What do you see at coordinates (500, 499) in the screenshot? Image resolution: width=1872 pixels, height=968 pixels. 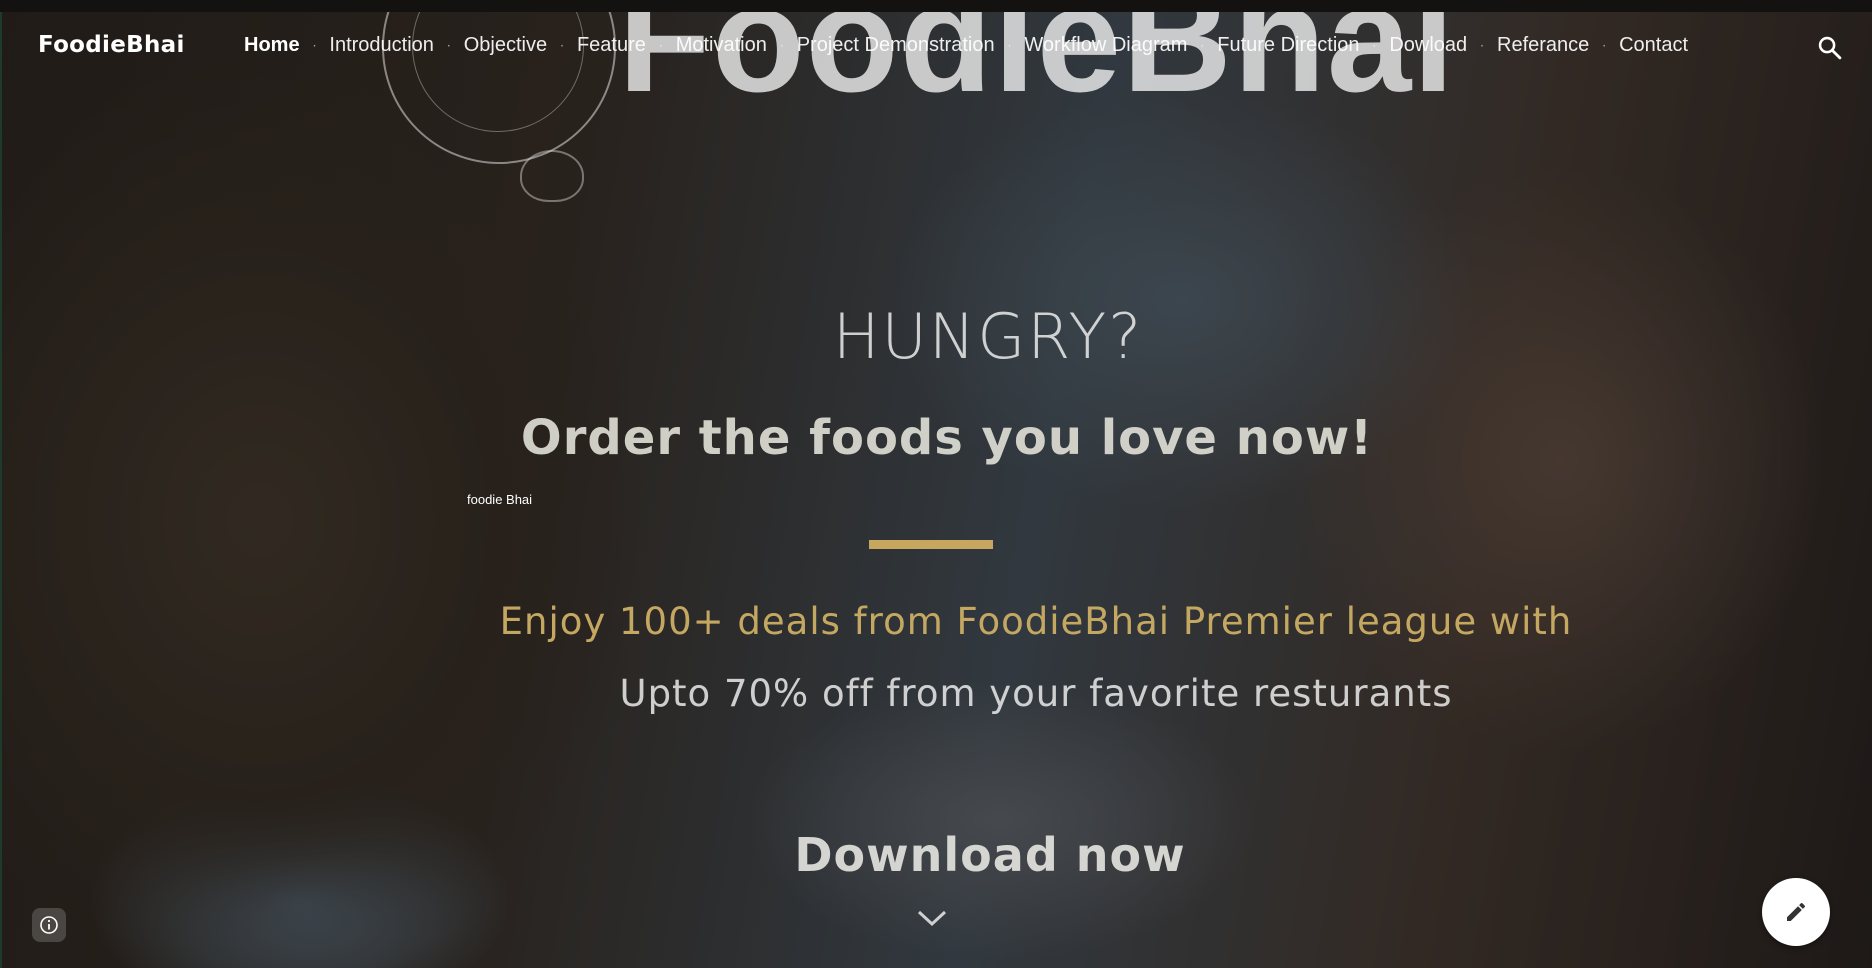 I see `image-caption: foodie Bhai` at bounding box center [500, 499].